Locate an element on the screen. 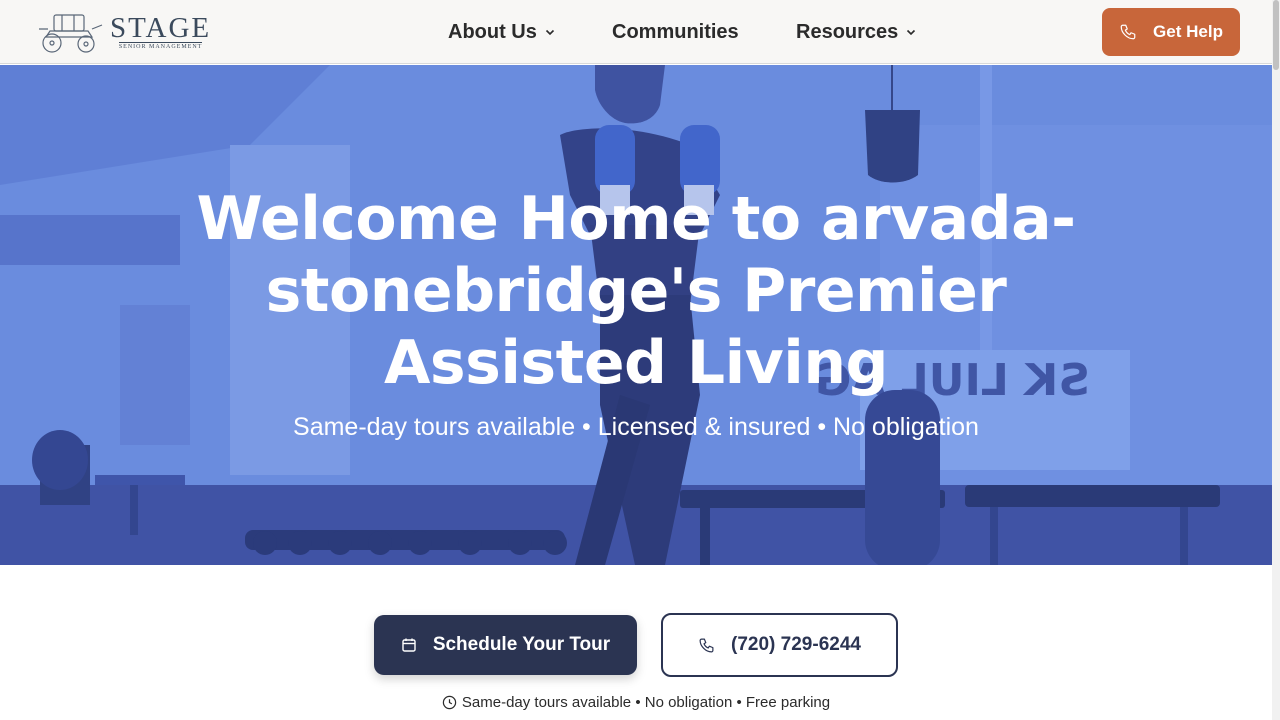  clock-icon is located at coordinates (449, 702).